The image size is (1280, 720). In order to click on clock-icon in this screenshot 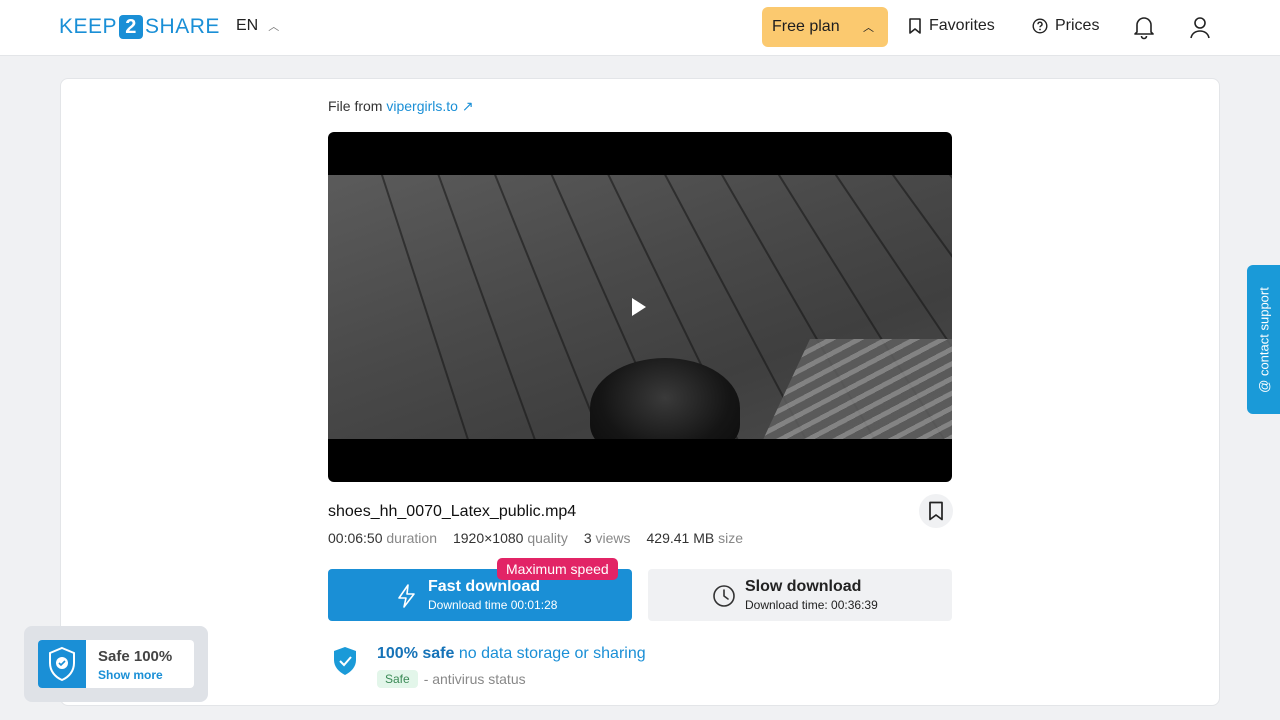, I will do `click(724, 596)`.